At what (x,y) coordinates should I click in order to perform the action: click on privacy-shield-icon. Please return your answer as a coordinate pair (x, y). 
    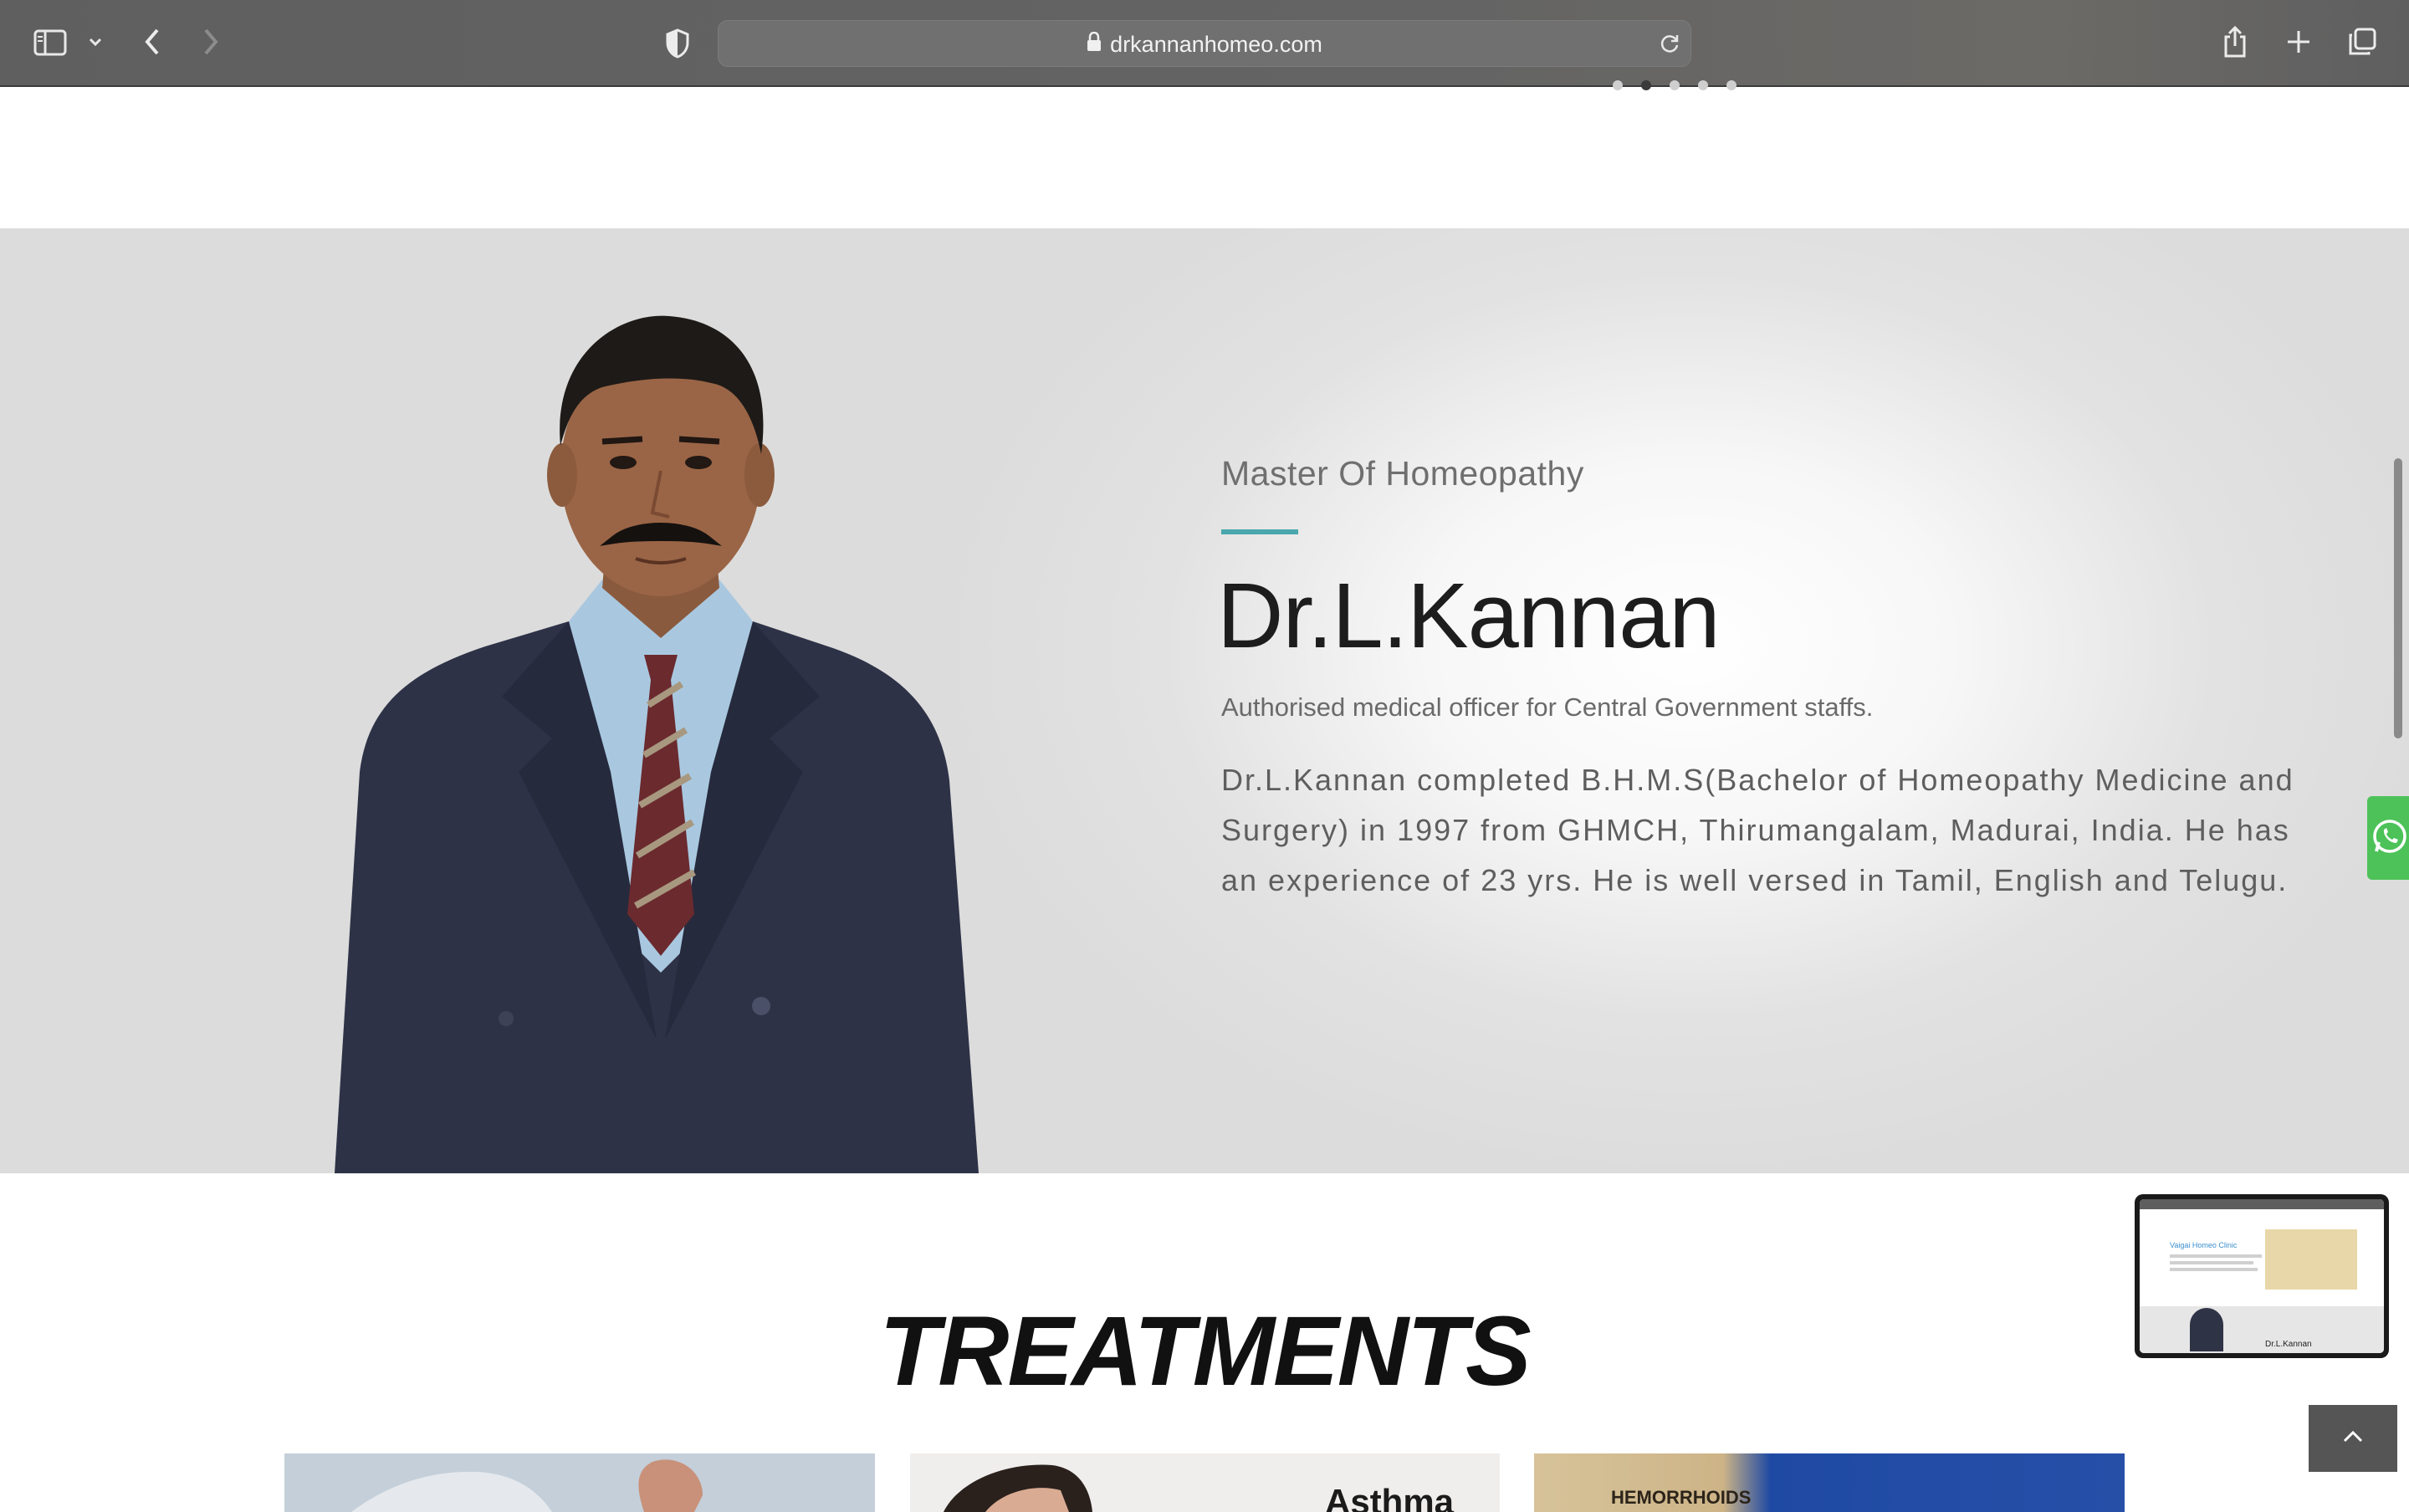
    Looking at the image, I should click on (677, 43).